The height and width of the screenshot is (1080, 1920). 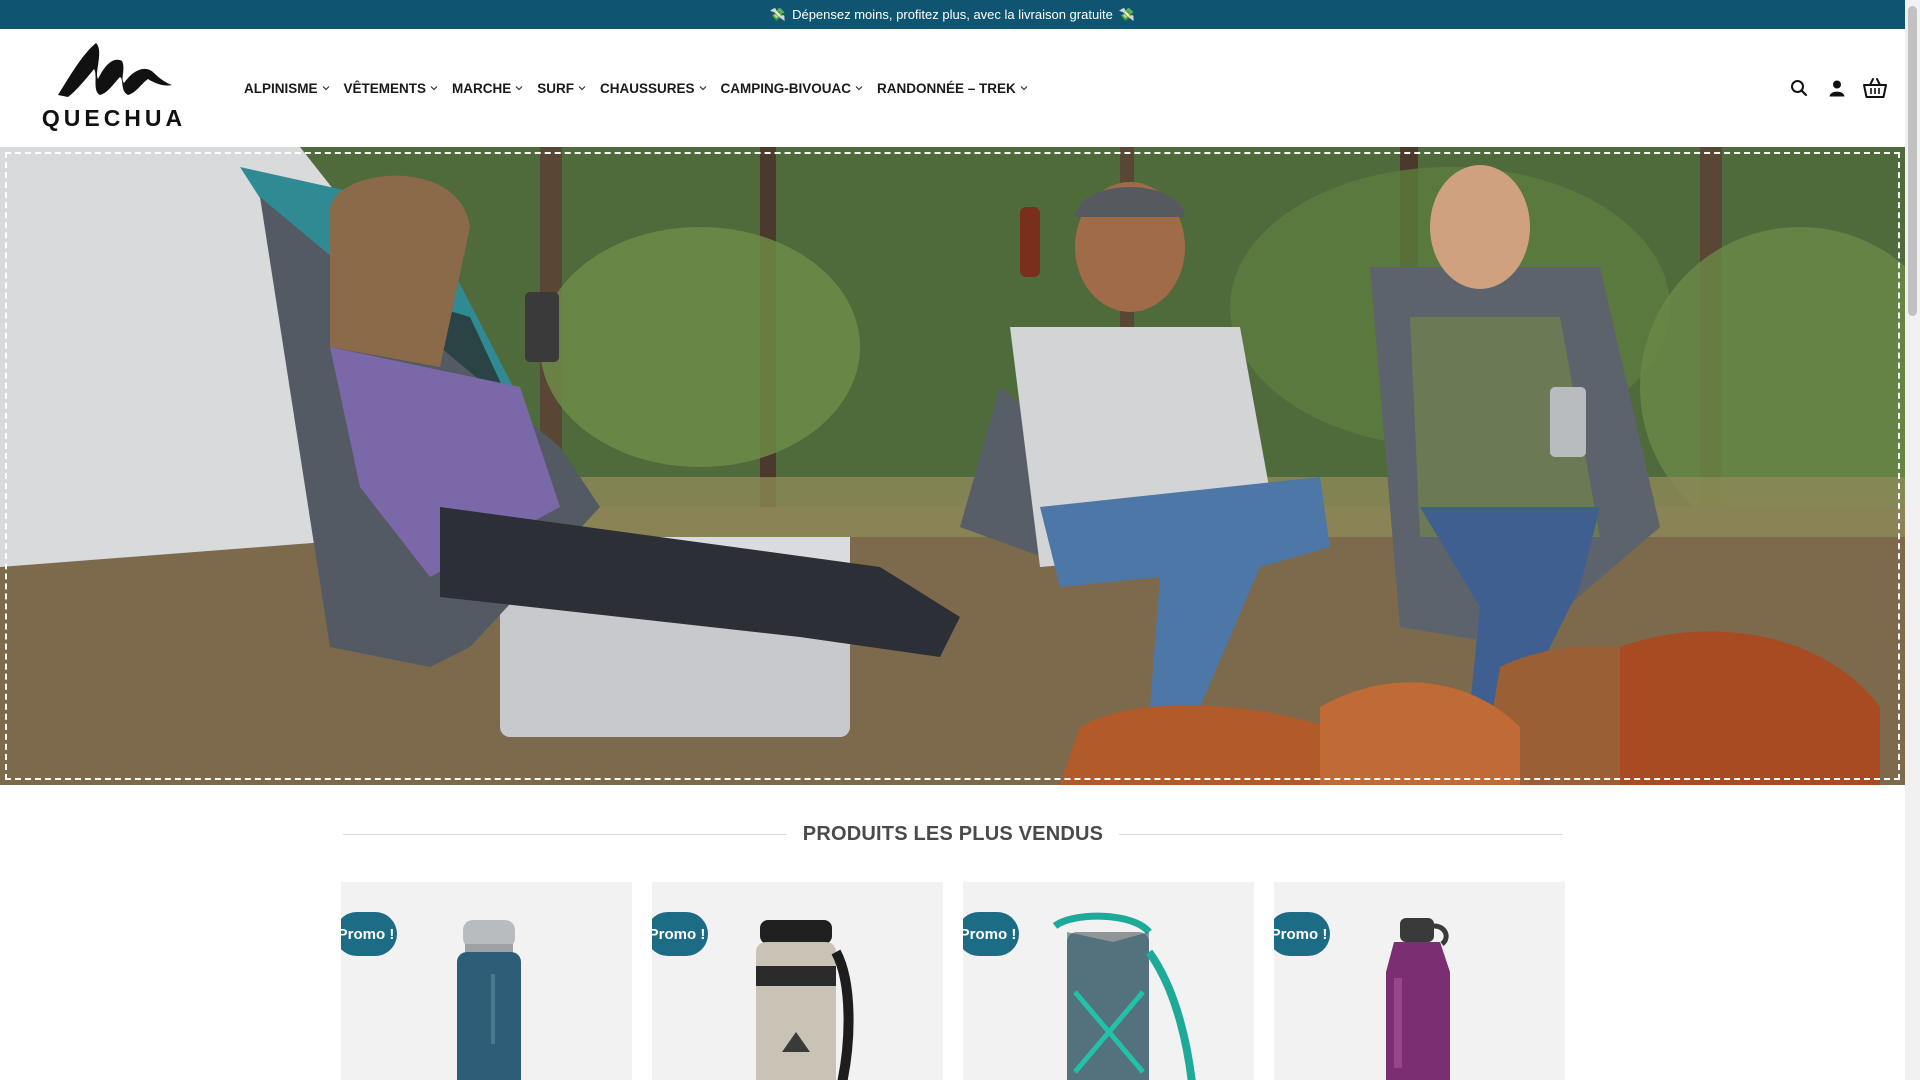 I want to click on nav-item-randonnee-trek: RANDONNÉE – TREK, so click(x=952, y=88).